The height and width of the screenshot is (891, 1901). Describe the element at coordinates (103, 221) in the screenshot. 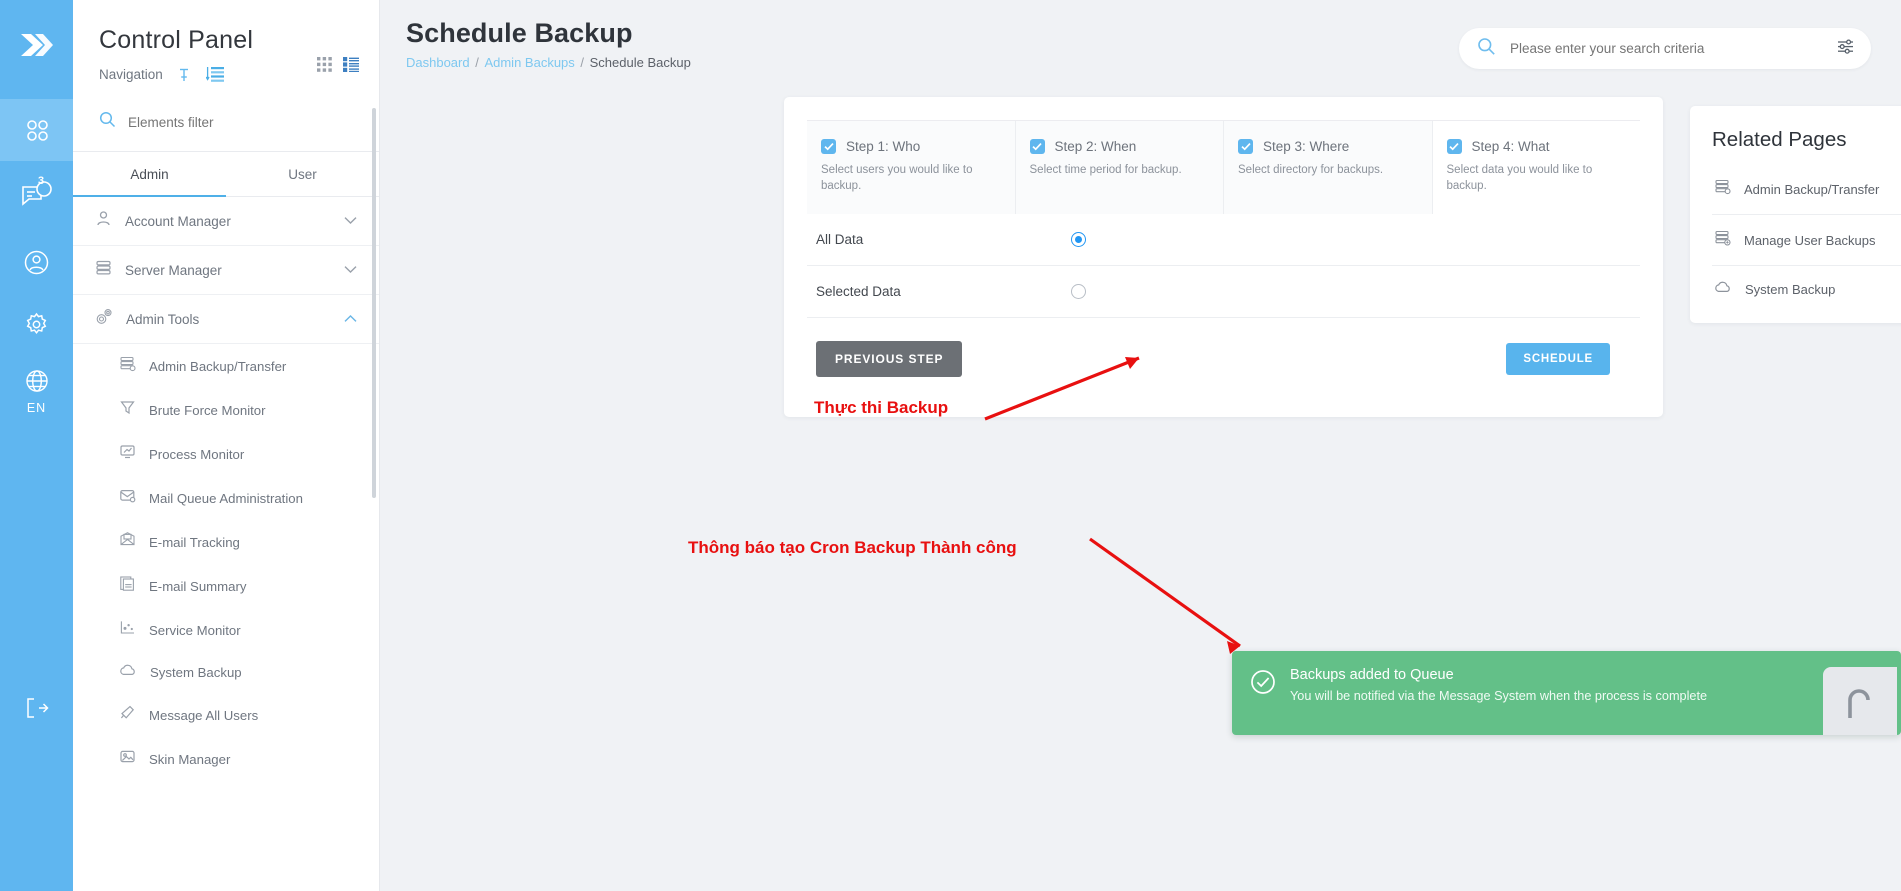

I see `user-icon` at that location.